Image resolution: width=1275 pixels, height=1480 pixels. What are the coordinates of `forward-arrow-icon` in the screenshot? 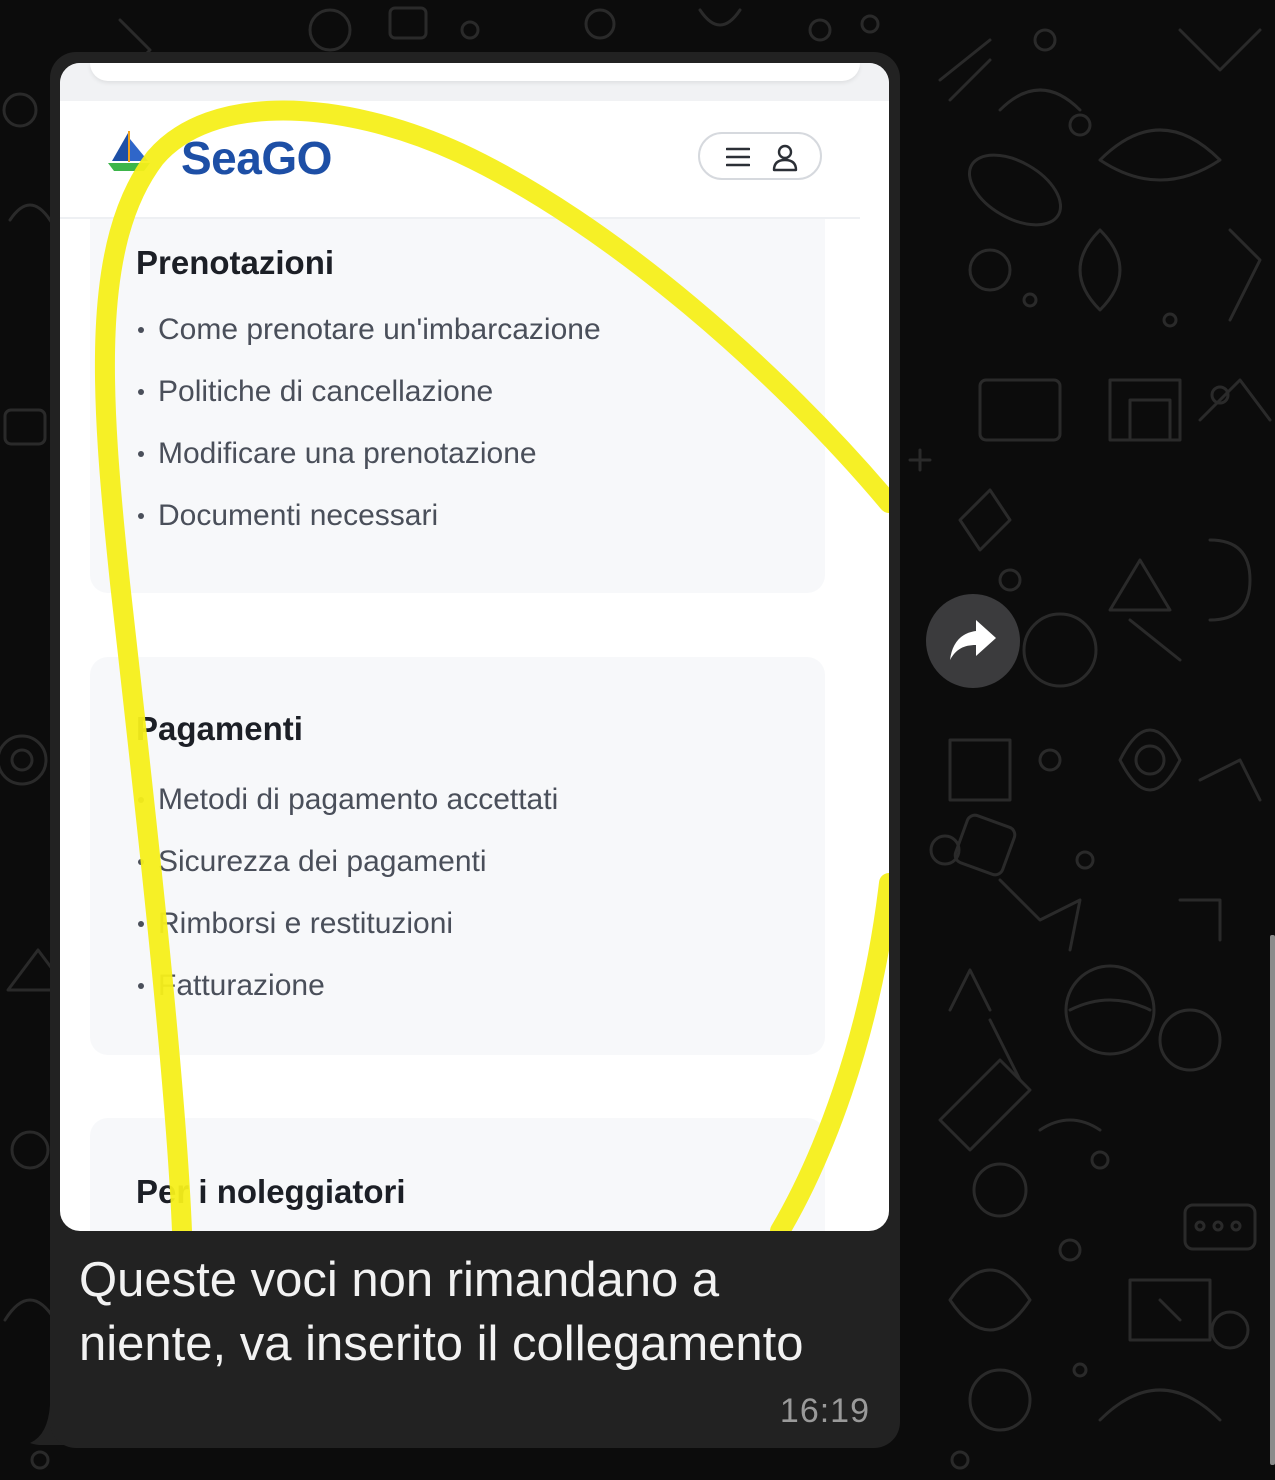 It's located at (973, 640).